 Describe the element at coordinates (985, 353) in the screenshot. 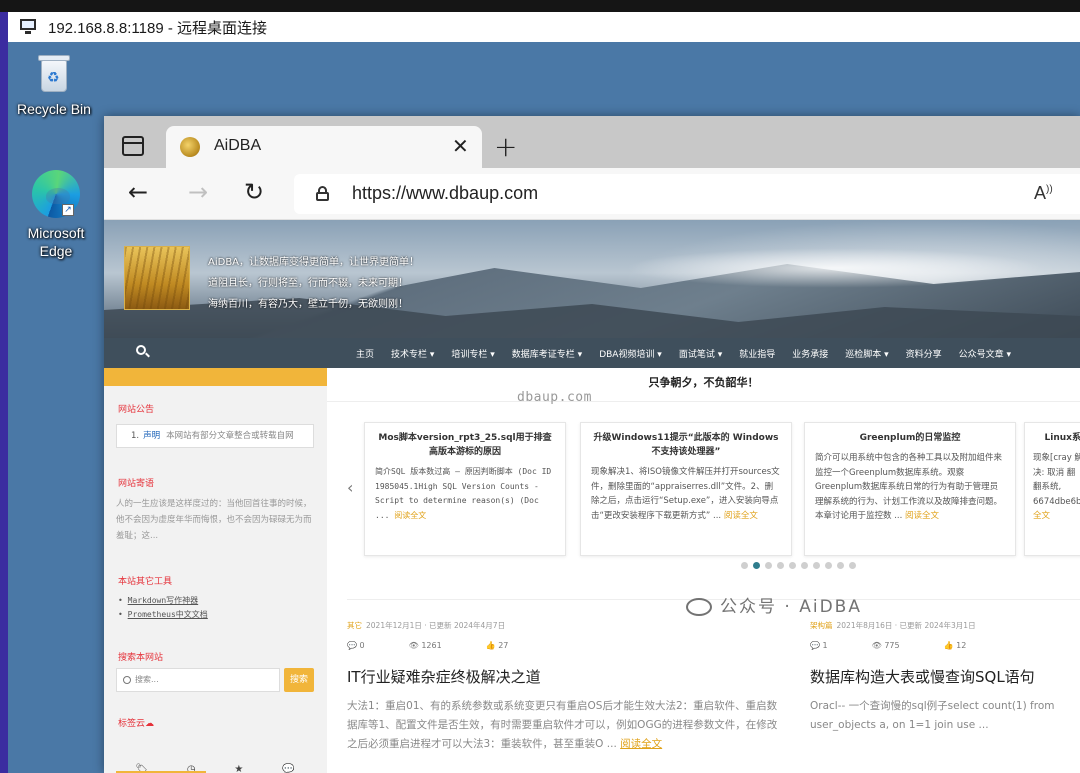

I see `nav-item-articles: 公众号文章 ▾` at that location.